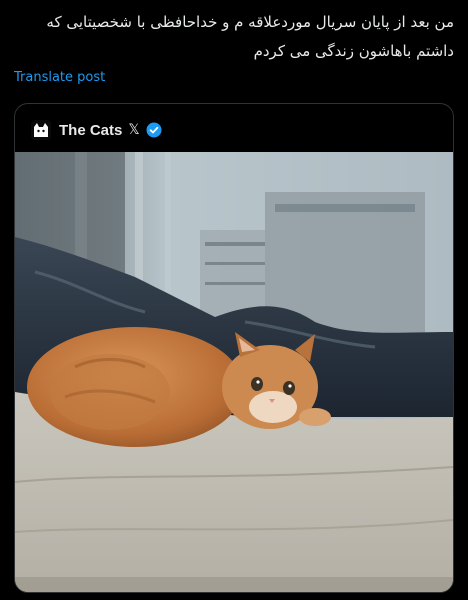 The height and width of the screenshot is (600, 468). I want to click on verified-badge-icon, so click(154, 130).